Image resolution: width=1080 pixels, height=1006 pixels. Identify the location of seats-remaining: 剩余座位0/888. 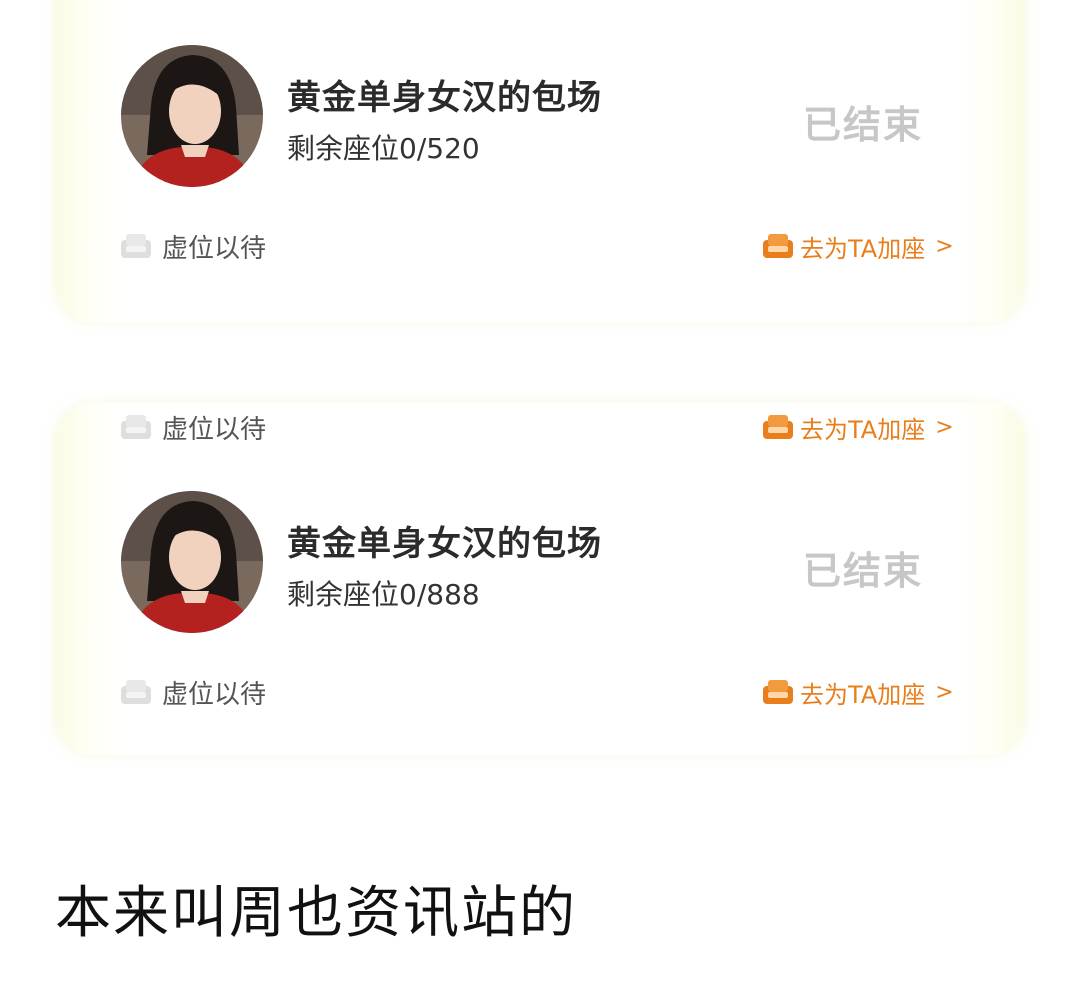
(383, 594).